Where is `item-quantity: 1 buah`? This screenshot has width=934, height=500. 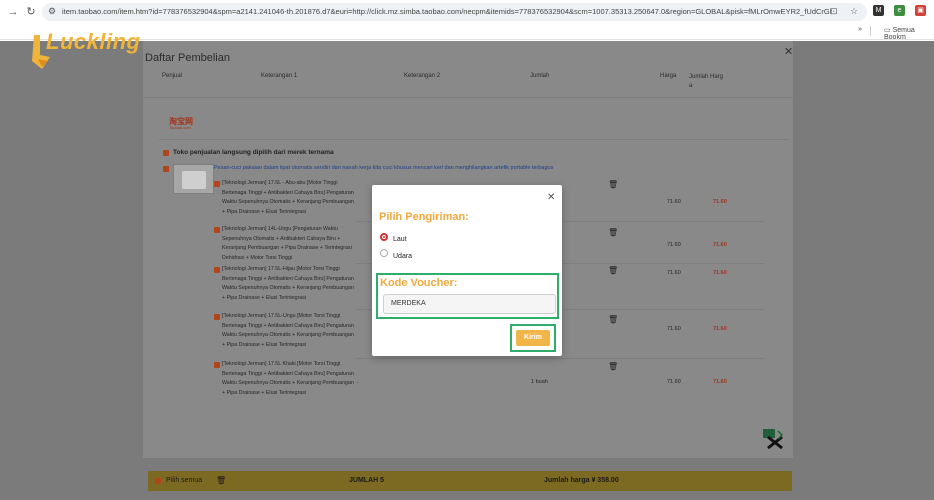 item-quantity: 1 buah is located at coordinates (539, 382).